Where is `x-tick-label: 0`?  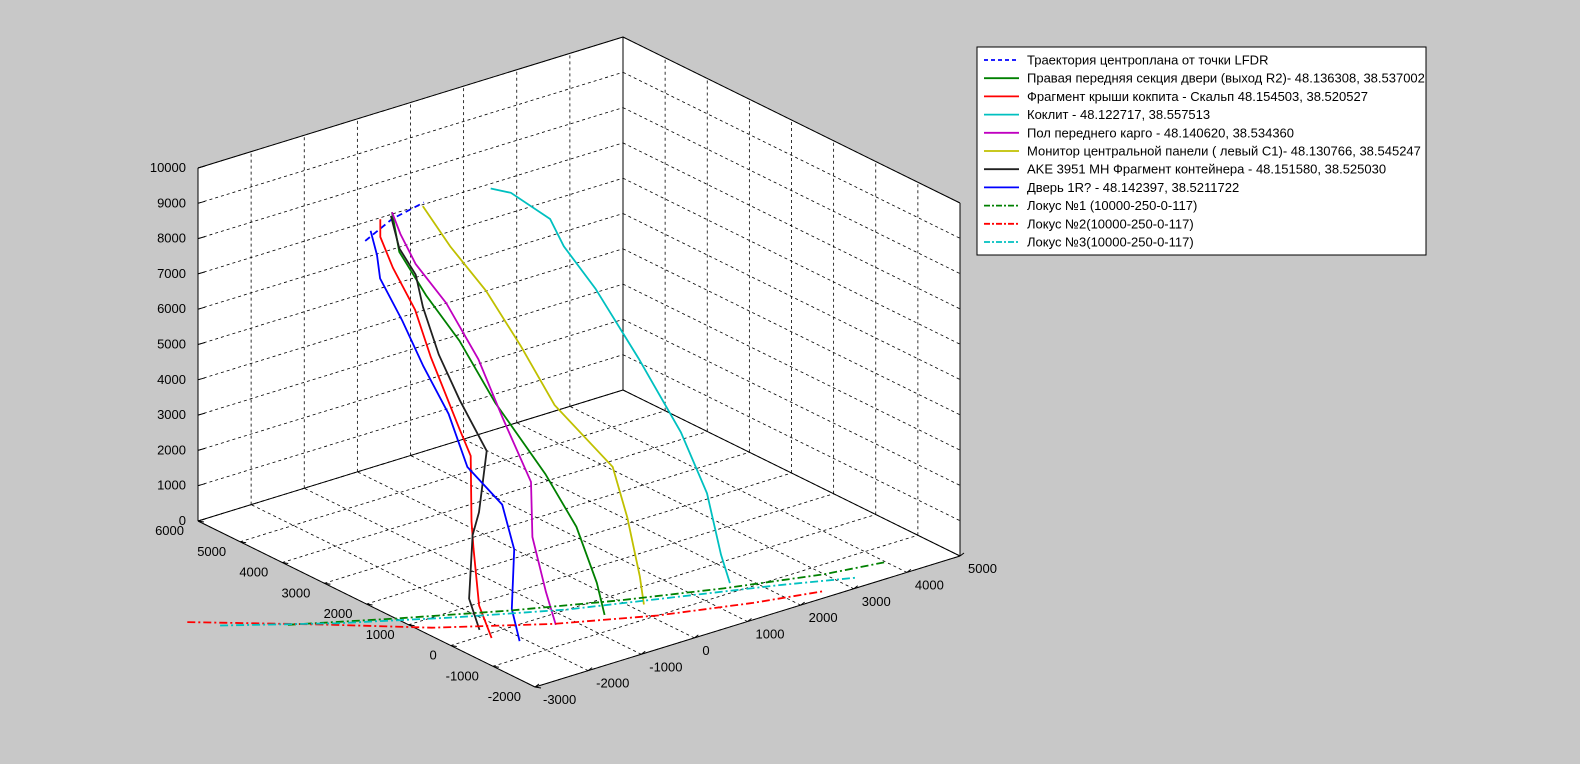
x-tick-label: 0 is located at coordinates (705, 650).